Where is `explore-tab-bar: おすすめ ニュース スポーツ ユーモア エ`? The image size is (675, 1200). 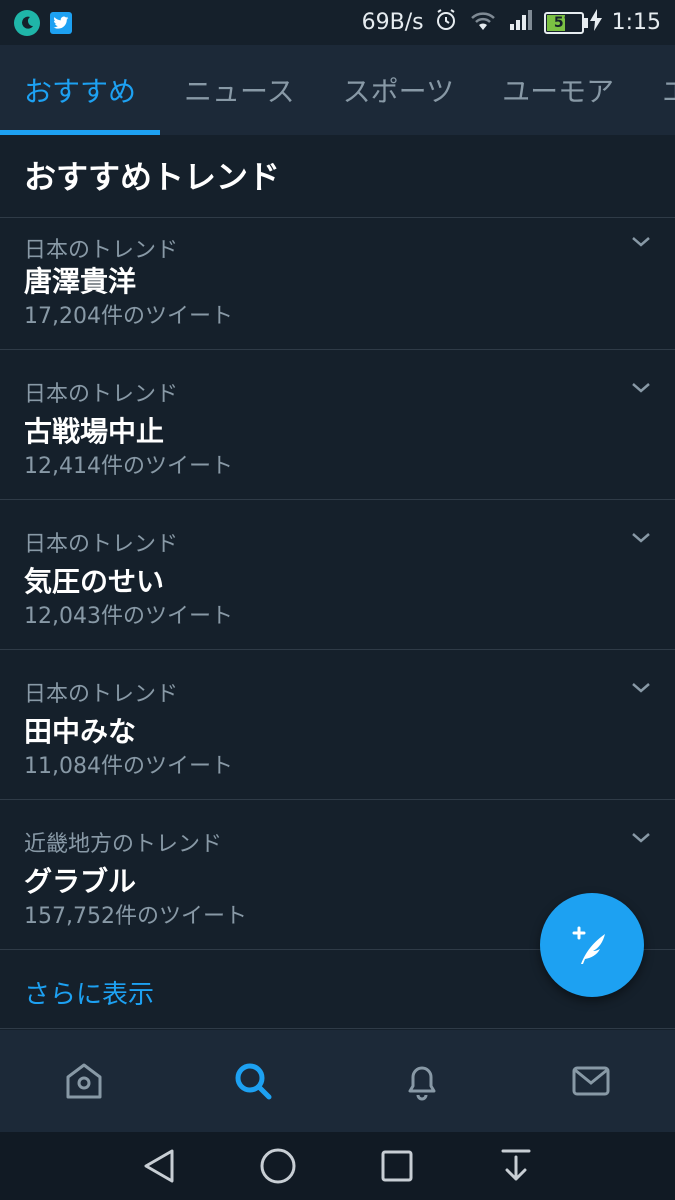
explore-tab-bar: おすすめ ニュース スポーツ ユーモア エ is located at coordinates (337, 90).